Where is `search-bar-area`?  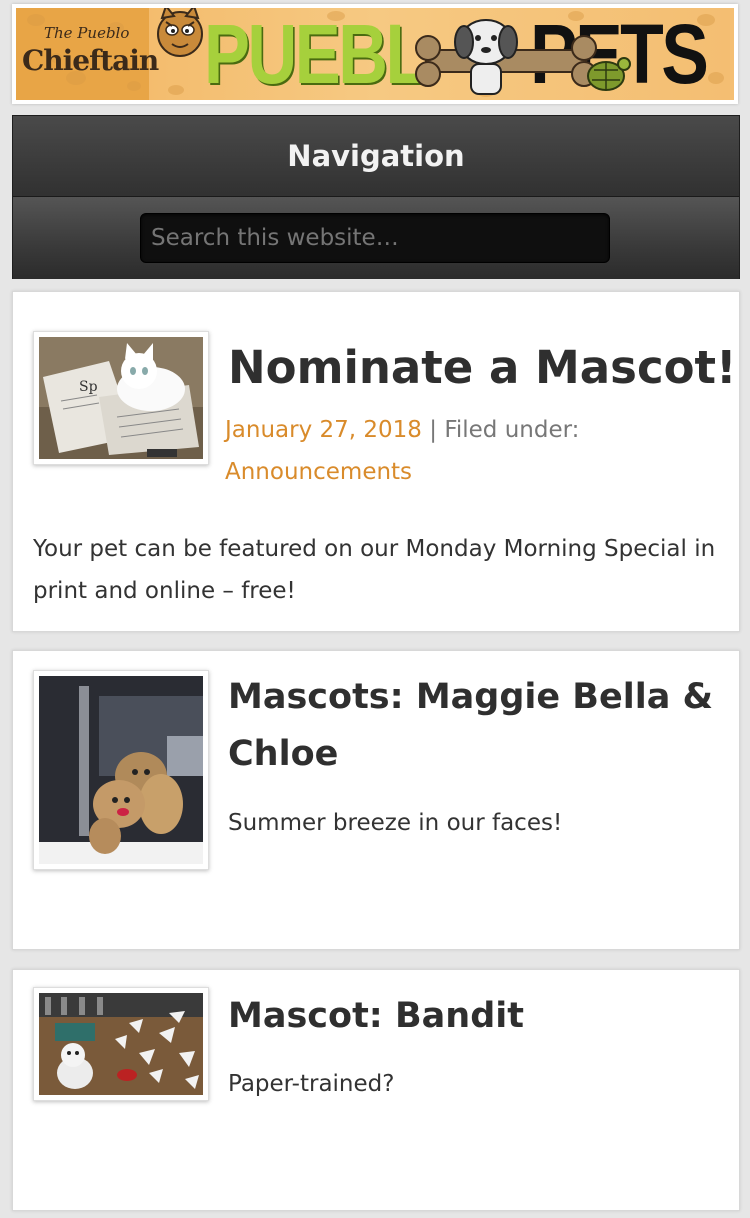
search-bar-area is located at coordinates (376, 237).